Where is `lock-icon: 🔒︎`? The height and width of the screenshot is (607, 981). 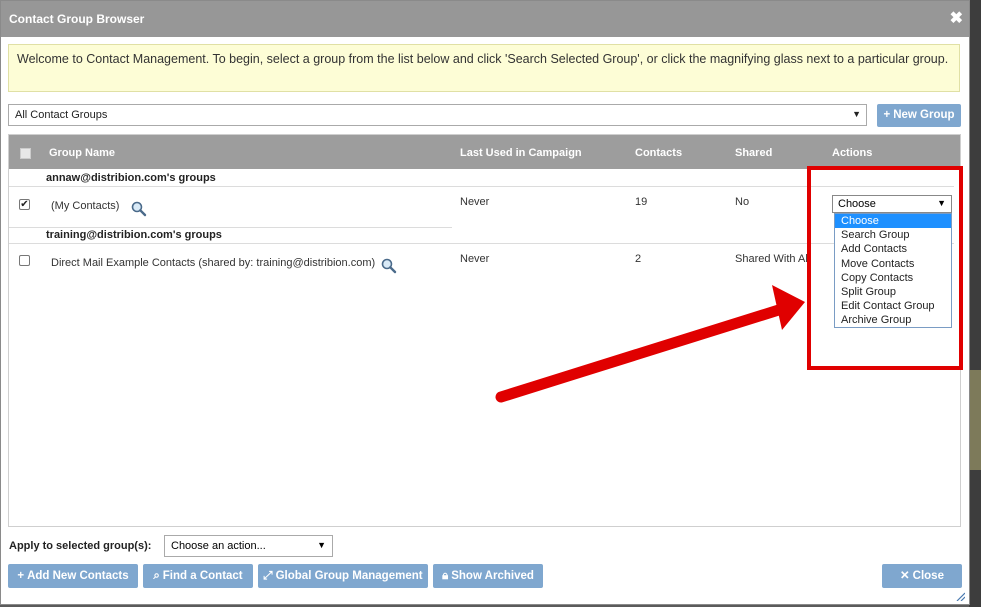
lock-icon: 🔒︎ is located at coordinates (445, 576).